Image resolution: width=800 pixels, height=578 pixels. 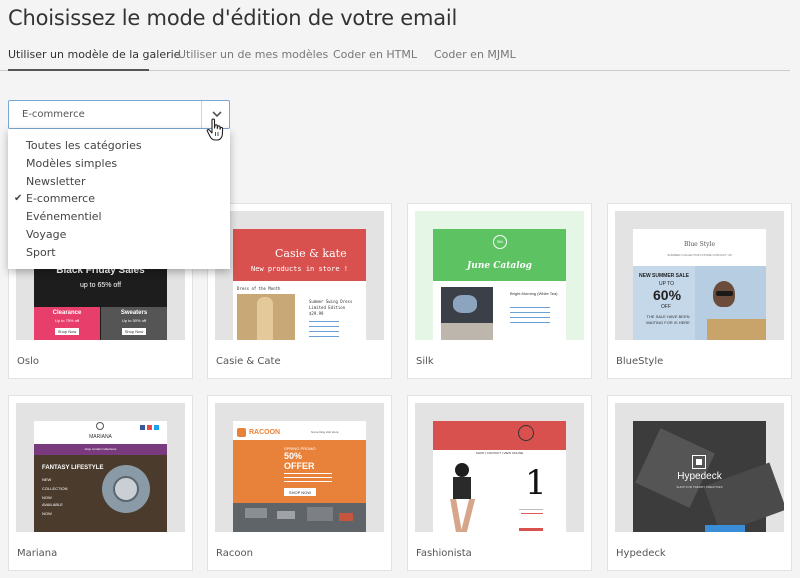 What do you see at coordinates (94, 54) in the screenshot?
I see `tab-gallery-templates: Utiliser un modèle de la galerie` at bounding box center [94, 54].